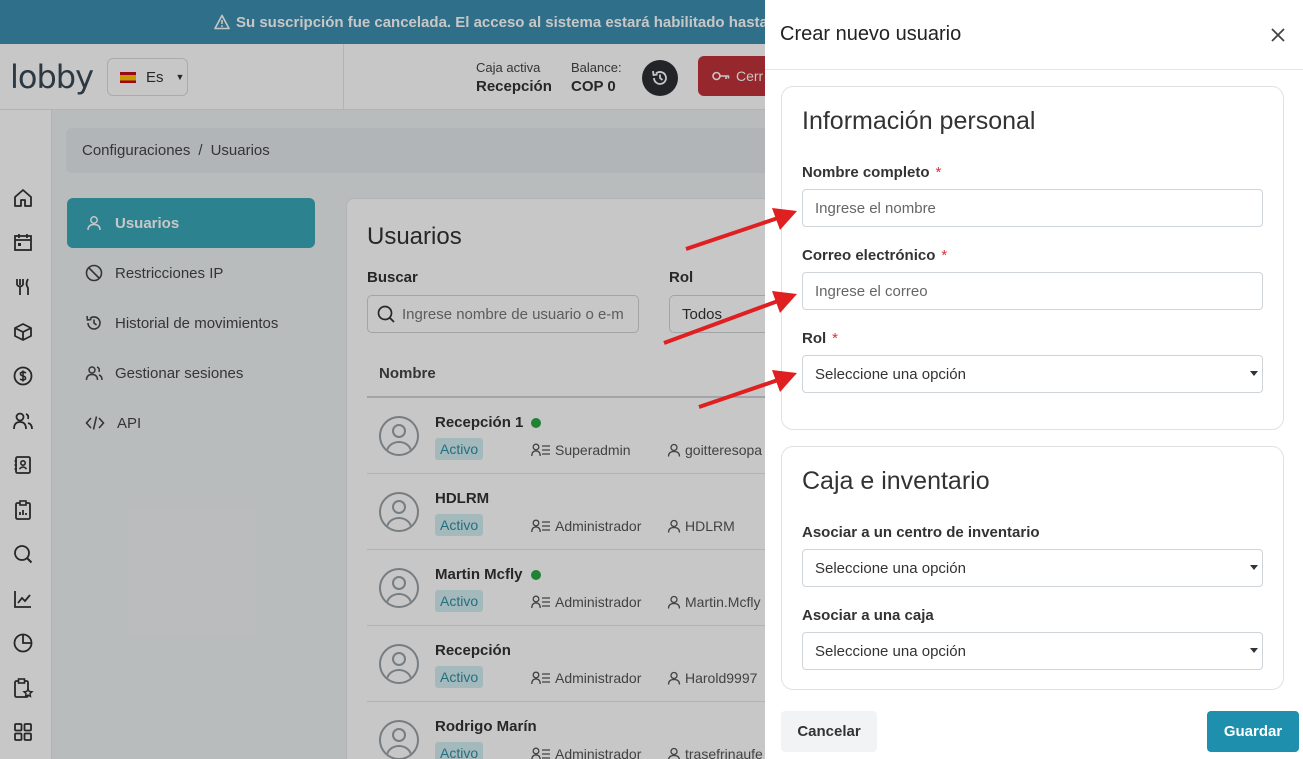 This screenshot has width=1303, height=759. I want to click on inventory-center-select: Seleccione una opción, so click(1032, 568).